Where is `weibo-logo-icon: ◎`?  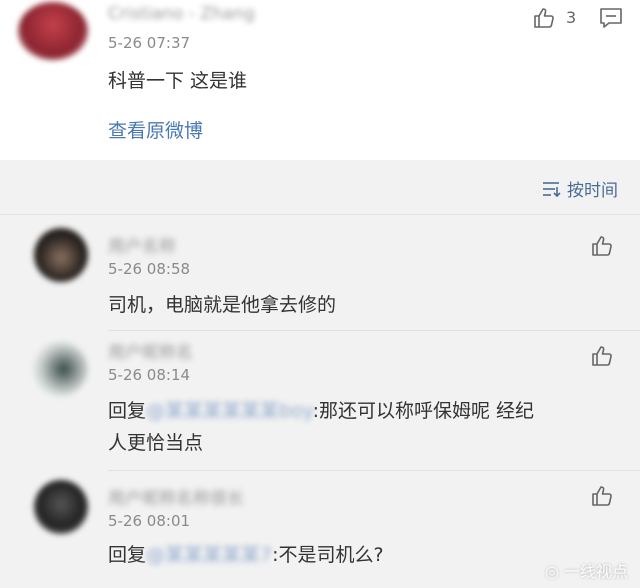 weibo-logo-icon: ◎ is located at coordinates (554, 571).